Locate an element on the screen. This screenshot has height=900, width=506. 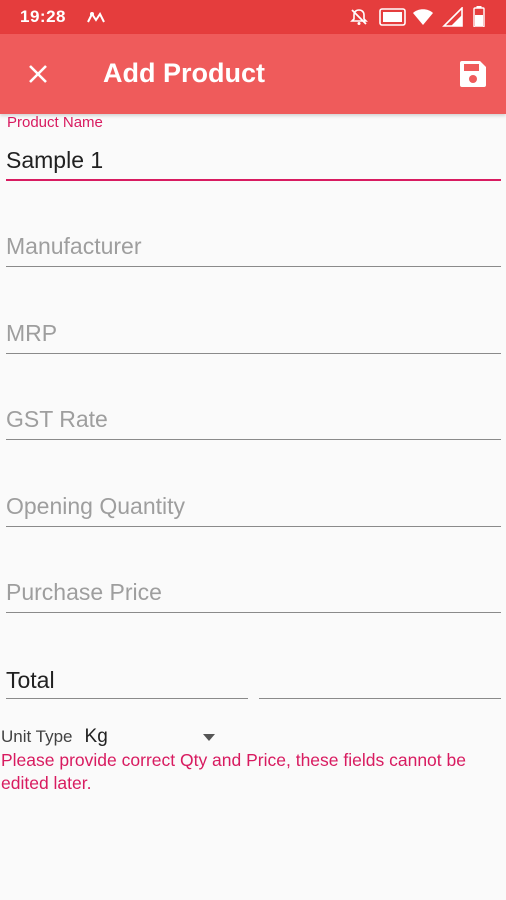
product-name-underline is located at coordinates (253, 180).